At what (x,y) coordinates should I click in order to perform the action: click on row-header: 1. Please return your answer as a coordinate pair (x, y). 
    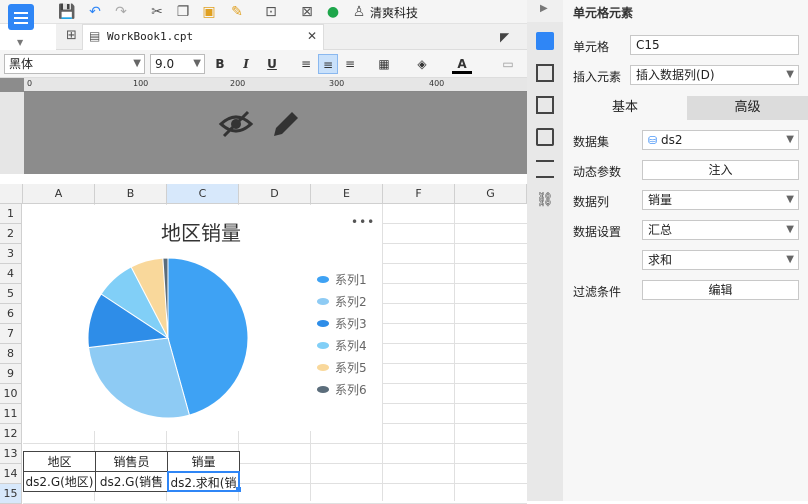
    Looking at the image, I should click on (11, 214).